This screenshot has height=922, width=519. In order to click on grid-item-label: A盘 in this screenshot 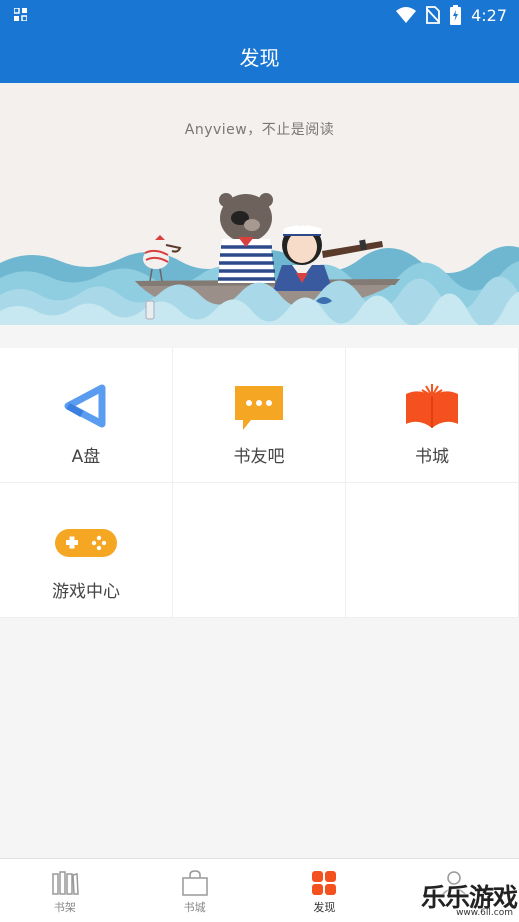, I will do `click(86, 457)`.